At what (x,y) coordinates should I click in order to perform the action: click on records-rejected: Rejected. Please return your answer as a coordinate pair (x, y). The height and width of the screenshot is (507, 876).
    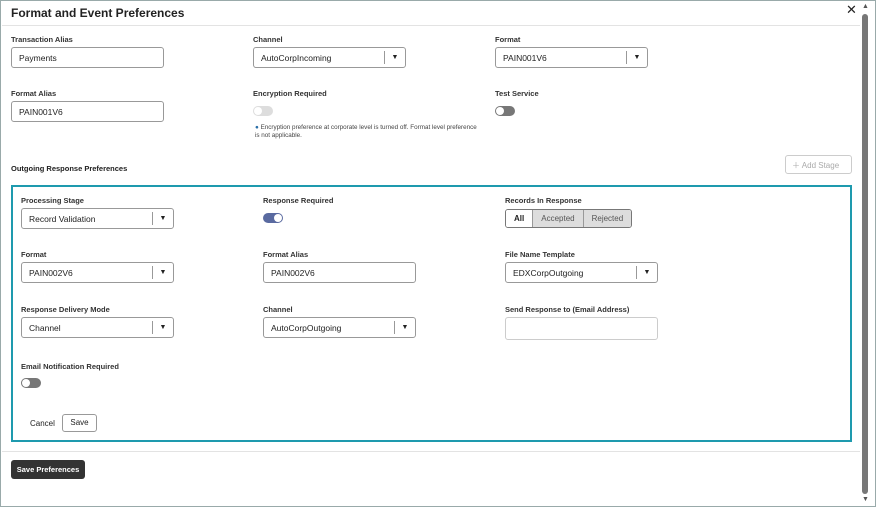
    Looking at the image, I should click on (607, 218).